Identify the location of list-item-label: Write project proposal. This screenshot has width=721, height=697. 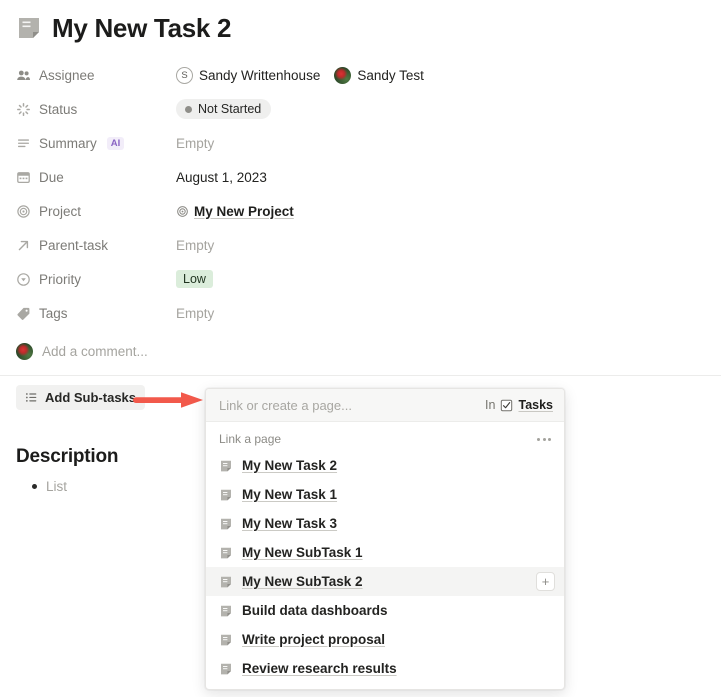
(314, 639).